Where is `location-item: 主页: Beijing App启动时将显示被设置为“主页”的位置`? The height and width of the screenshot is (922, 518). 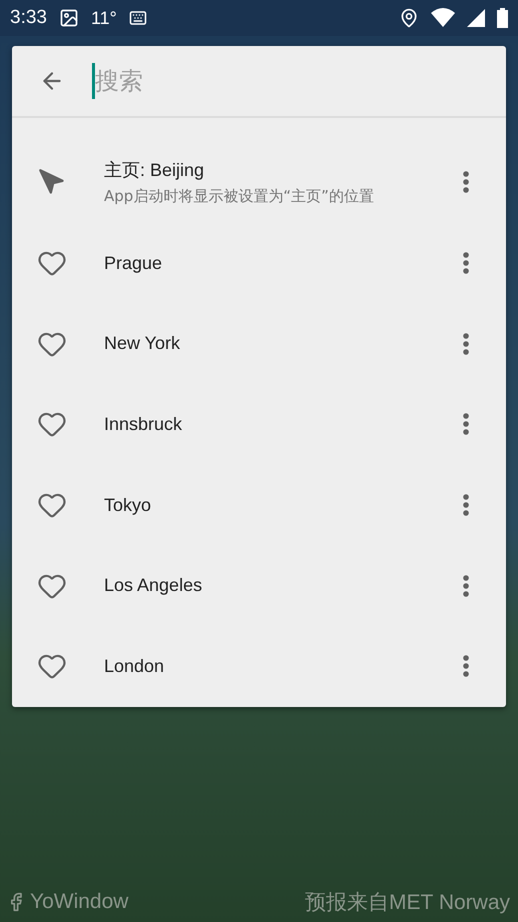 location-item: 主页: Beijing App启动时将显示被设置为“主页”的位置 is located at coordinates (259, 182).